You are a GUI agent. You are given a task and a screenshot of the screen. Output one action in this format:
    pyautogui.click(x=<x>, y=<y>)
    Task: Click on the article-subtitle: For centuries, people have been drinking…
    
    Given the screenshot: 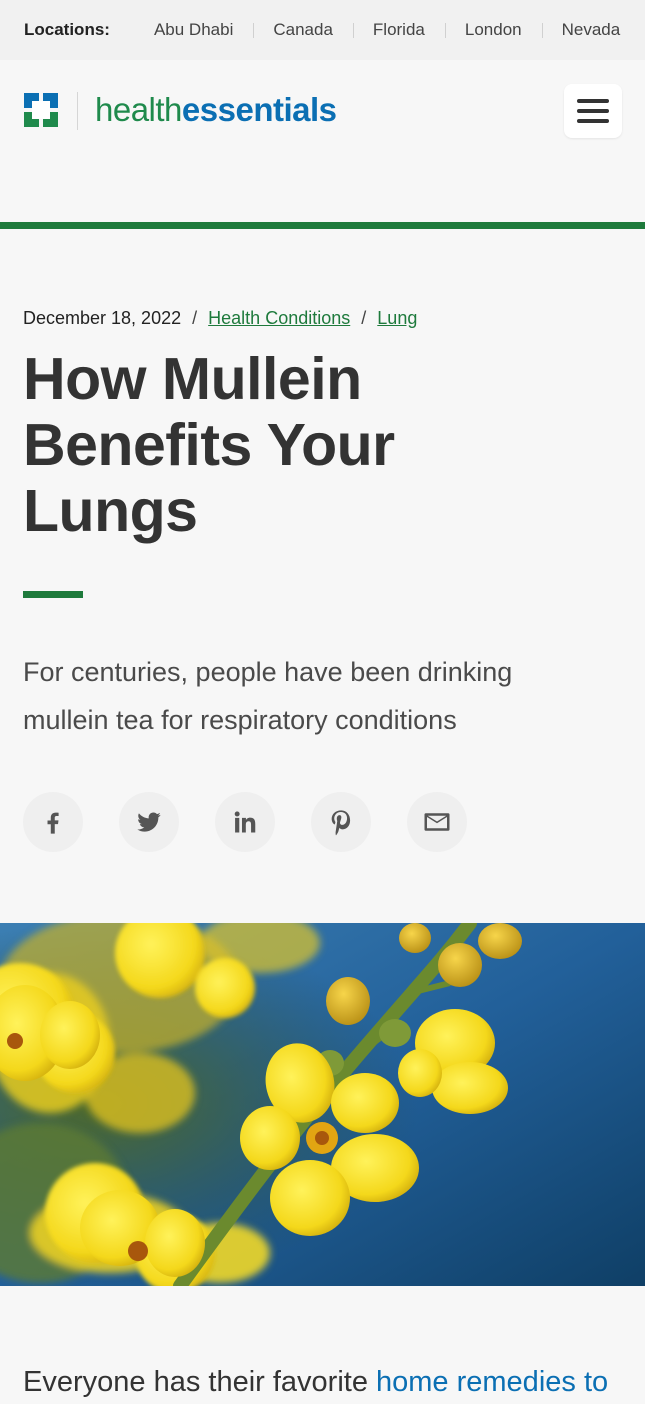 What is the action you would take?
    pyautogui.click(x=268, y=696)
    